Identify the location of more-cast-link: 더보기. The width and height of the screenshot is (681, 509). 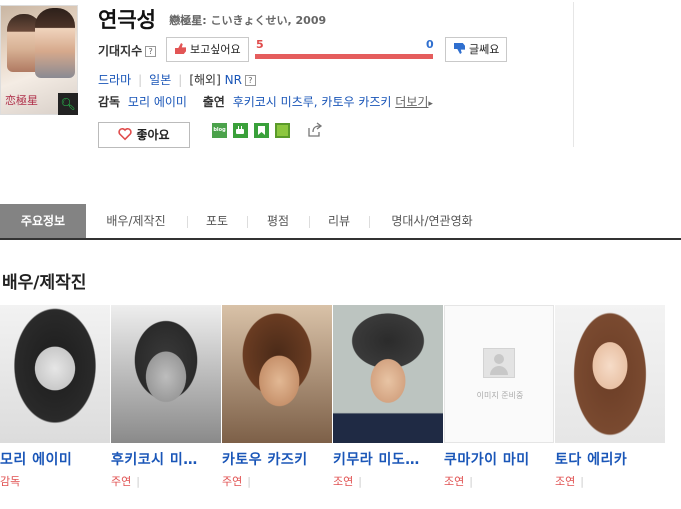
(411, 102).